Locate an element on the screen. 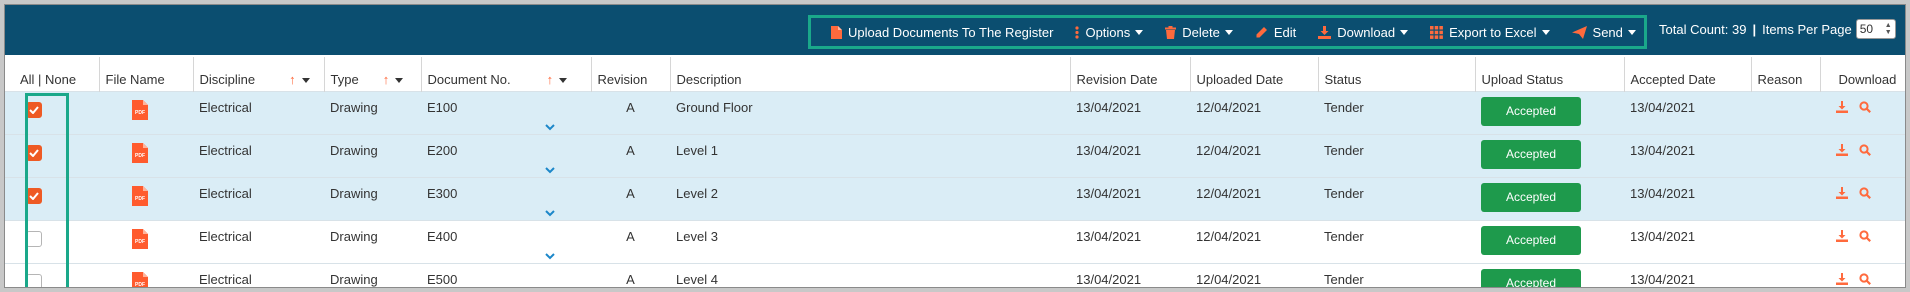 The image size is (1910, 292). all-none-toggle: All | None is located at coordinates (48, 79).